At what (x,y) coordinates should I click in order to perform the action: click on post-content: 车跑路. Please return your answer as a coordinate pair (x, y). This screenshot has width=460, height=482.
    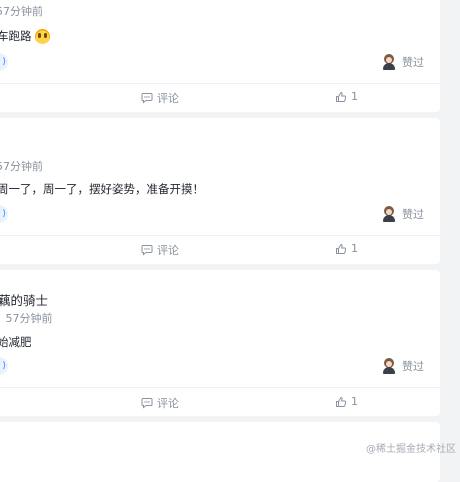
    Looking at the image, I should click on (25, 36).